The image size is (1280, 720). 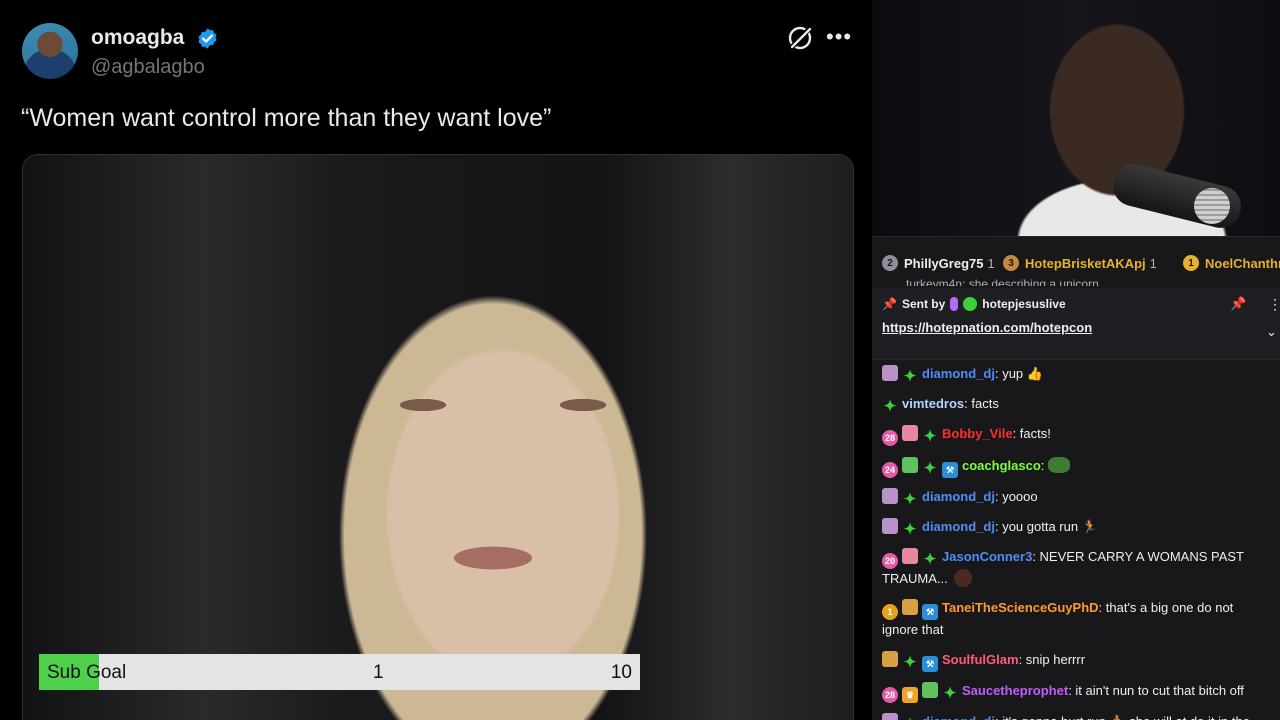 I want to click on pinned-menu-icon: ⋮, so click(x=1274, y=304).